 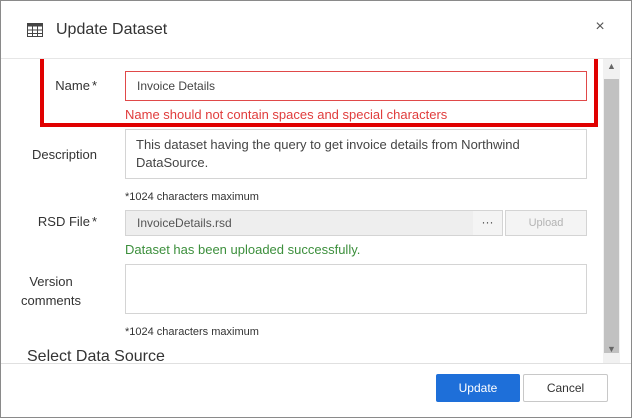 I want to click on close-icon: ×, so click(x=600, y=27).